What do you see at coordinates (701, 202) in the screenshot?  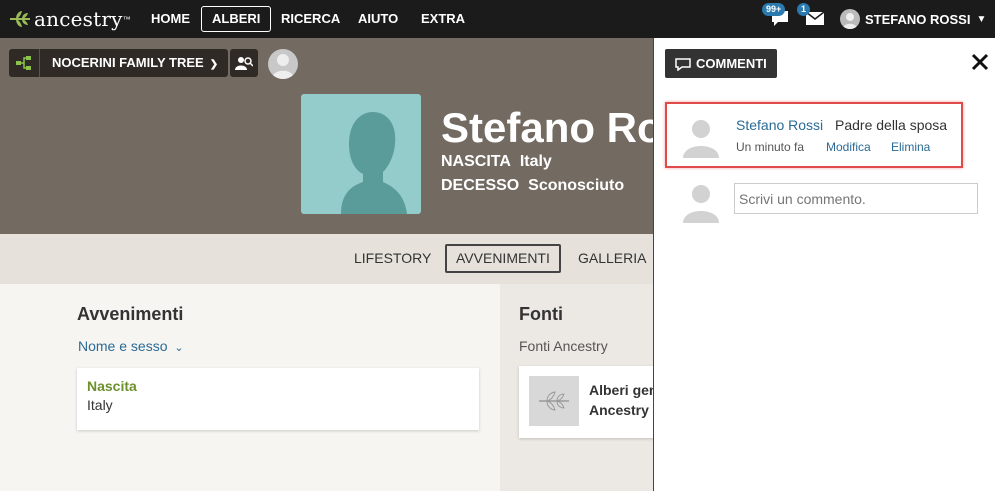 I see `current-user-avatar` at bounding box center [701, 202].